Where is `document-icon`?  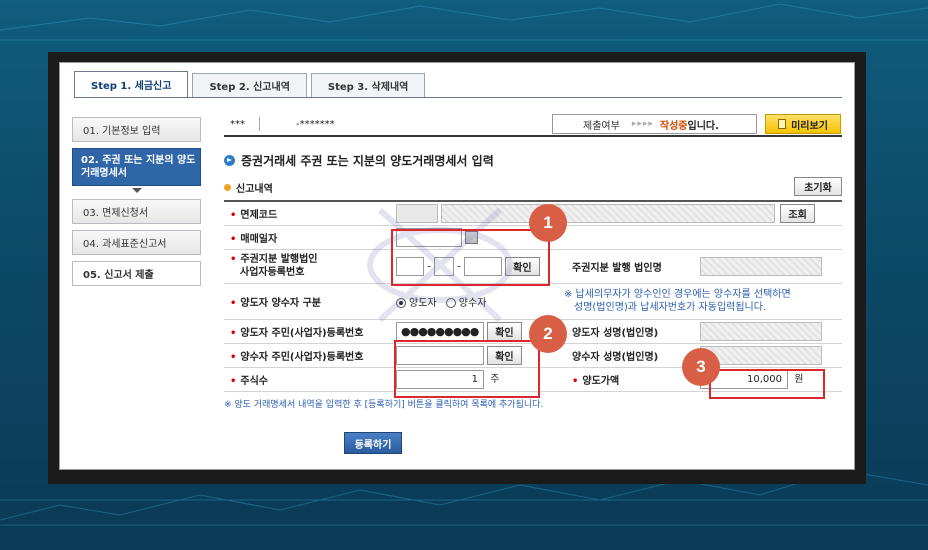
document-icon is located at coordinates (782, 124).